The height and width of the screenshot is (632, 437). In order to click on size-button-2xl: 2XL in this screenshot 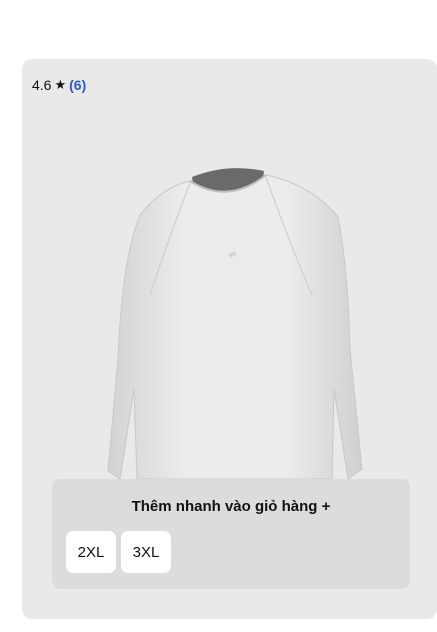, I will do `click(91, 552)`.